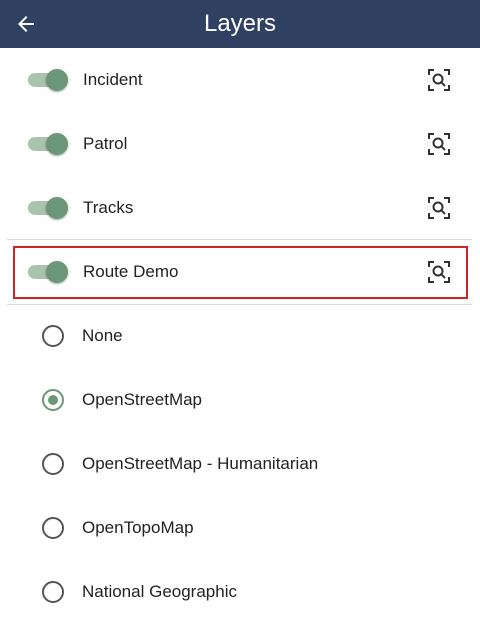 Image resolution: width=480 pixels, height=640 pixels. I want to click on radio-button-selected, so click(53, 400).